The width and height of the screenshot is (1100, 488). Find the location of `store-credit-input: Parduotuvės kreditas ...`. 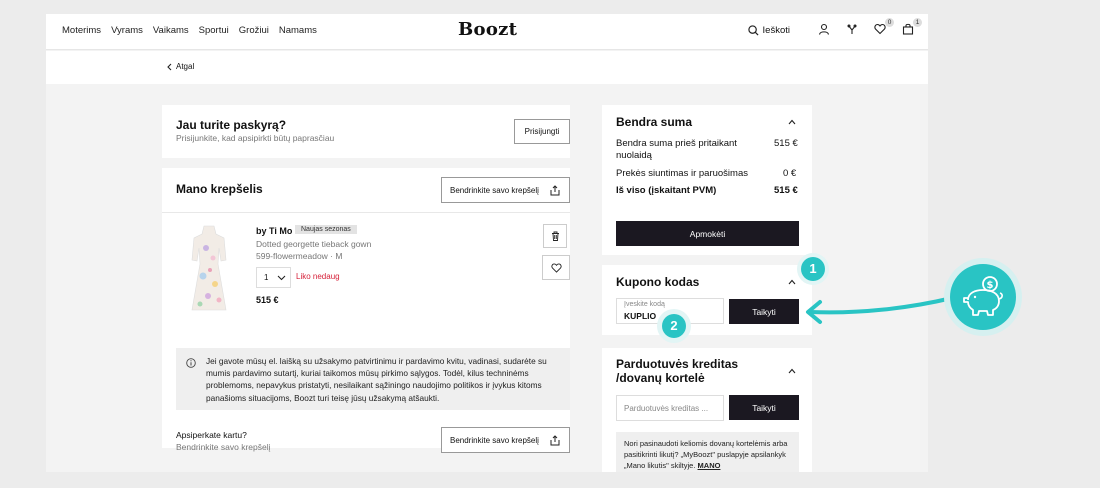

store-credit-input: Parduotuvės kreditas ... is located at coordinates (670, 408).